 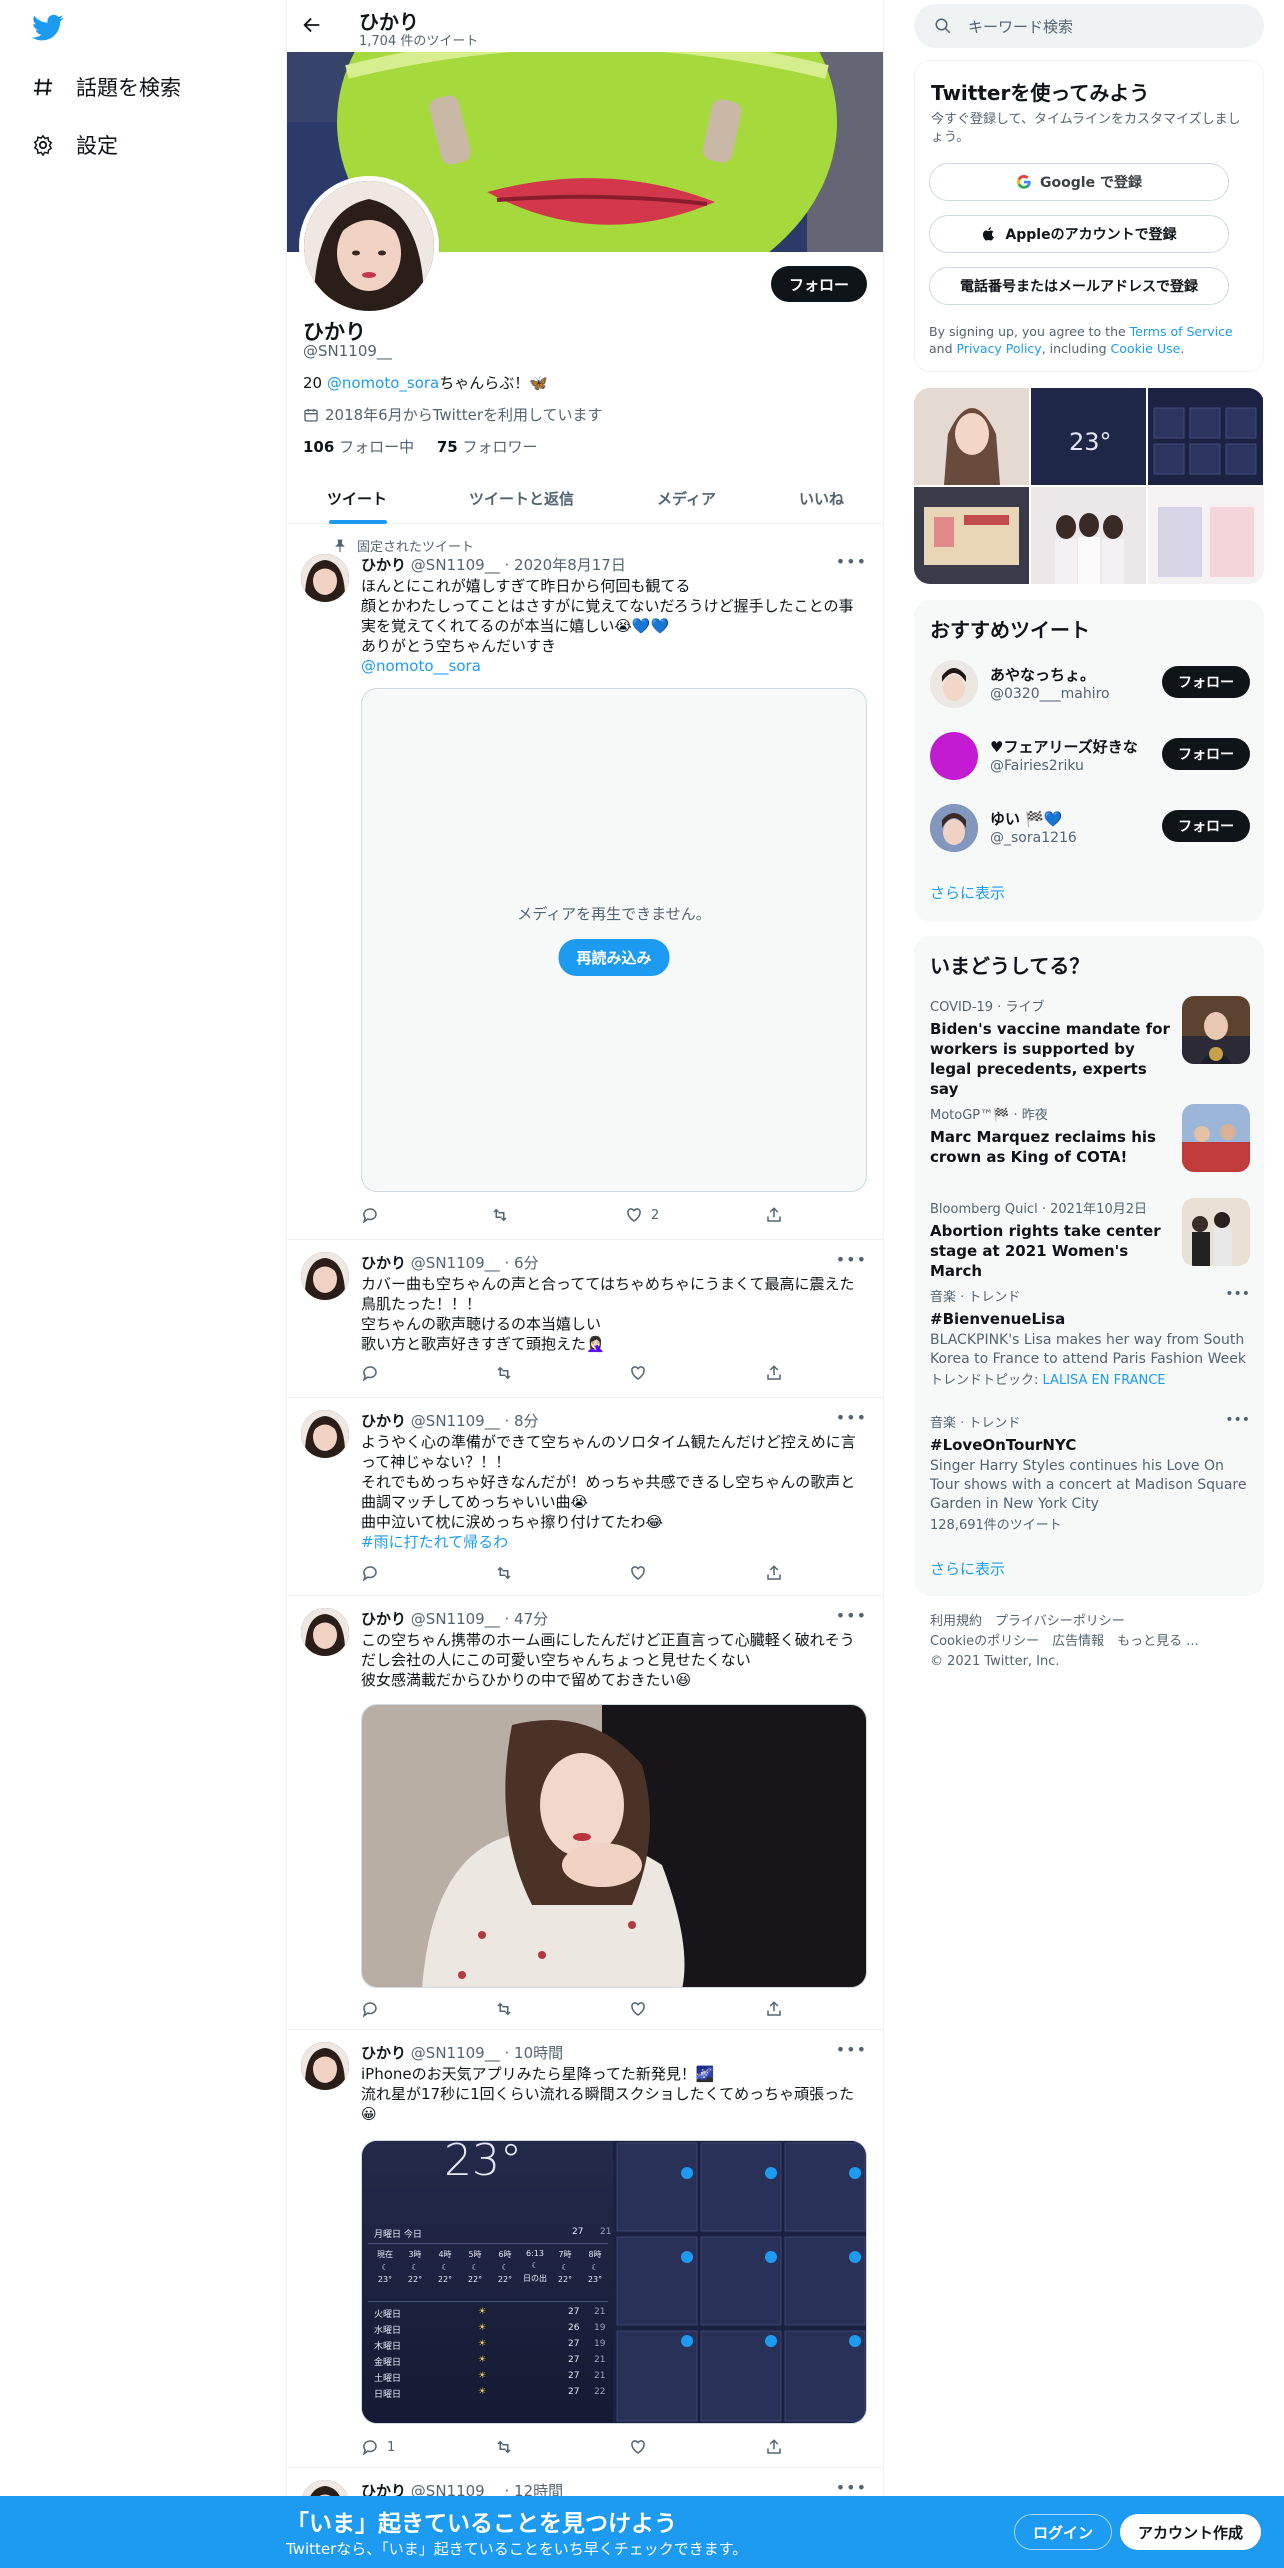 What do you see at coordinates (383, 383) in the screenshot?
I see `bio-mention-link: @nomoto_sora` at bounding box center [383, 383].